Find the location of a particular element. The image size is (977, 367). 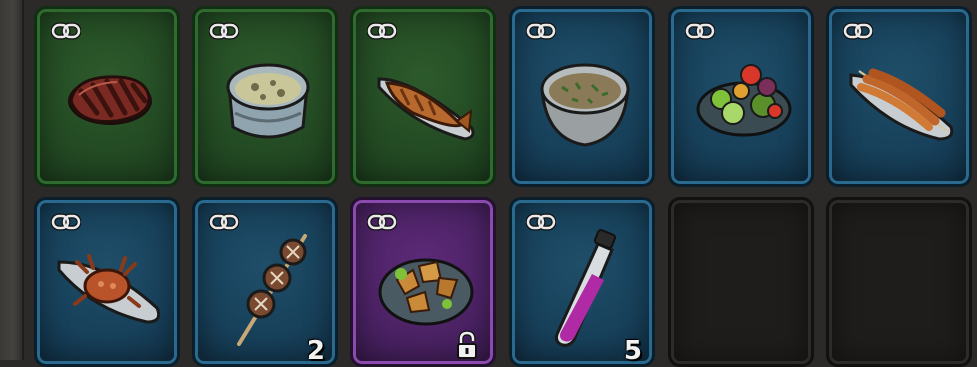

inventory-slot-herb-porridge-bowl is located at coordinates (582, 96).